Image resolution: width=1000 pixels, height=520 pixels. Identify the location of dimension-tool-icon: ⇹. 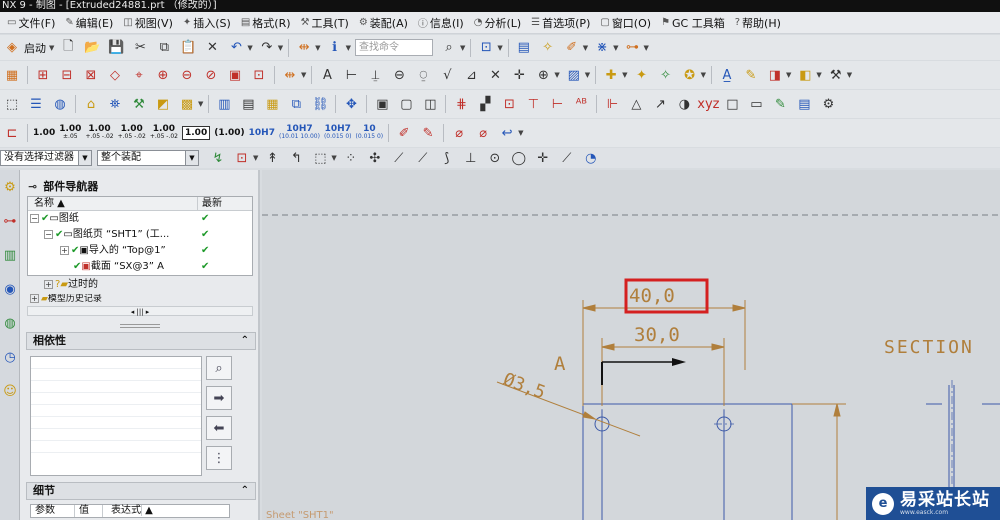
(304, 48).